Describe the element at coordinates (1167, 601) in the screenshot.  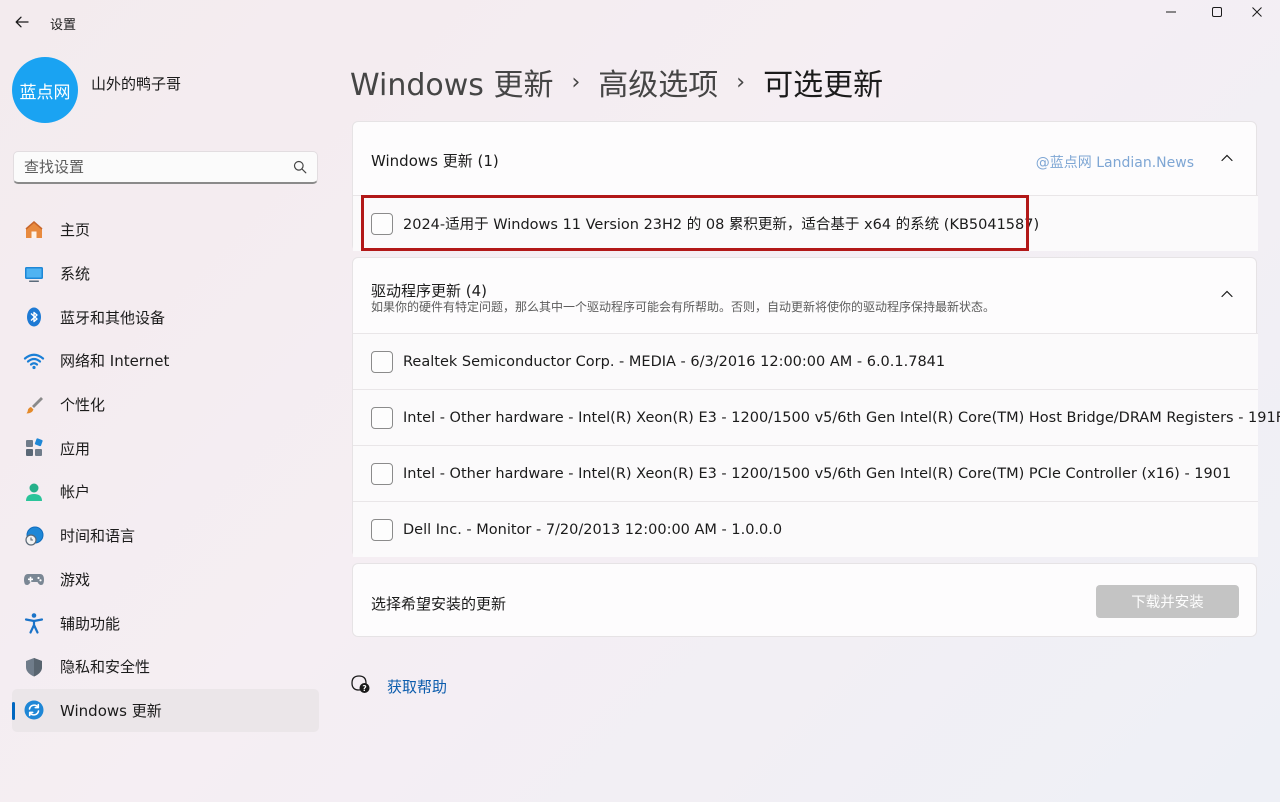
I see `download-install-button: 下载并安装` at that location.